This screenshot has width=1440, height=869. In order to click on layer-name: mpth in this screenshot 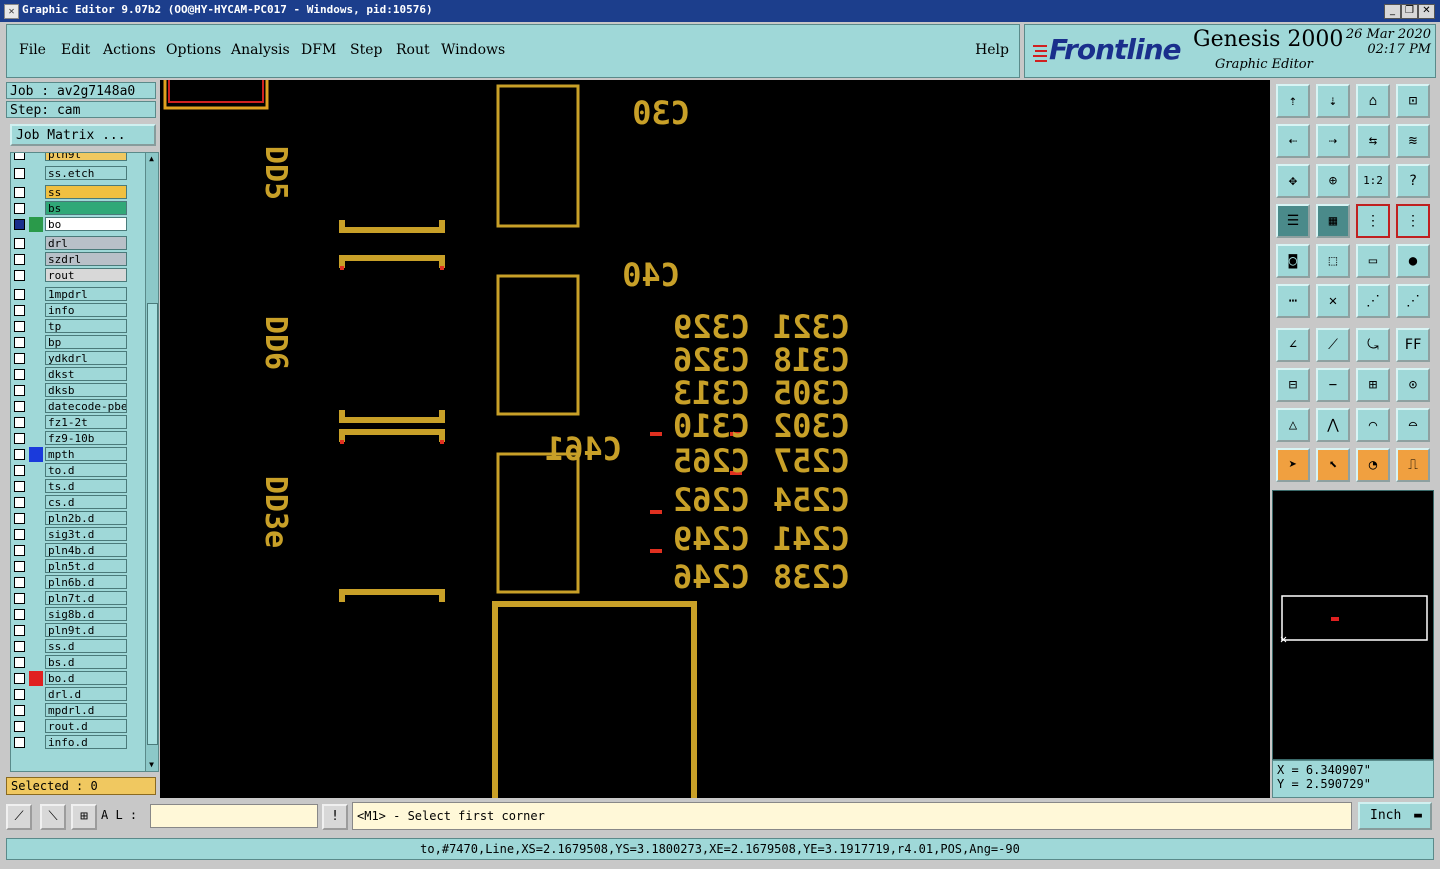, I will do `click(86, 454)`.